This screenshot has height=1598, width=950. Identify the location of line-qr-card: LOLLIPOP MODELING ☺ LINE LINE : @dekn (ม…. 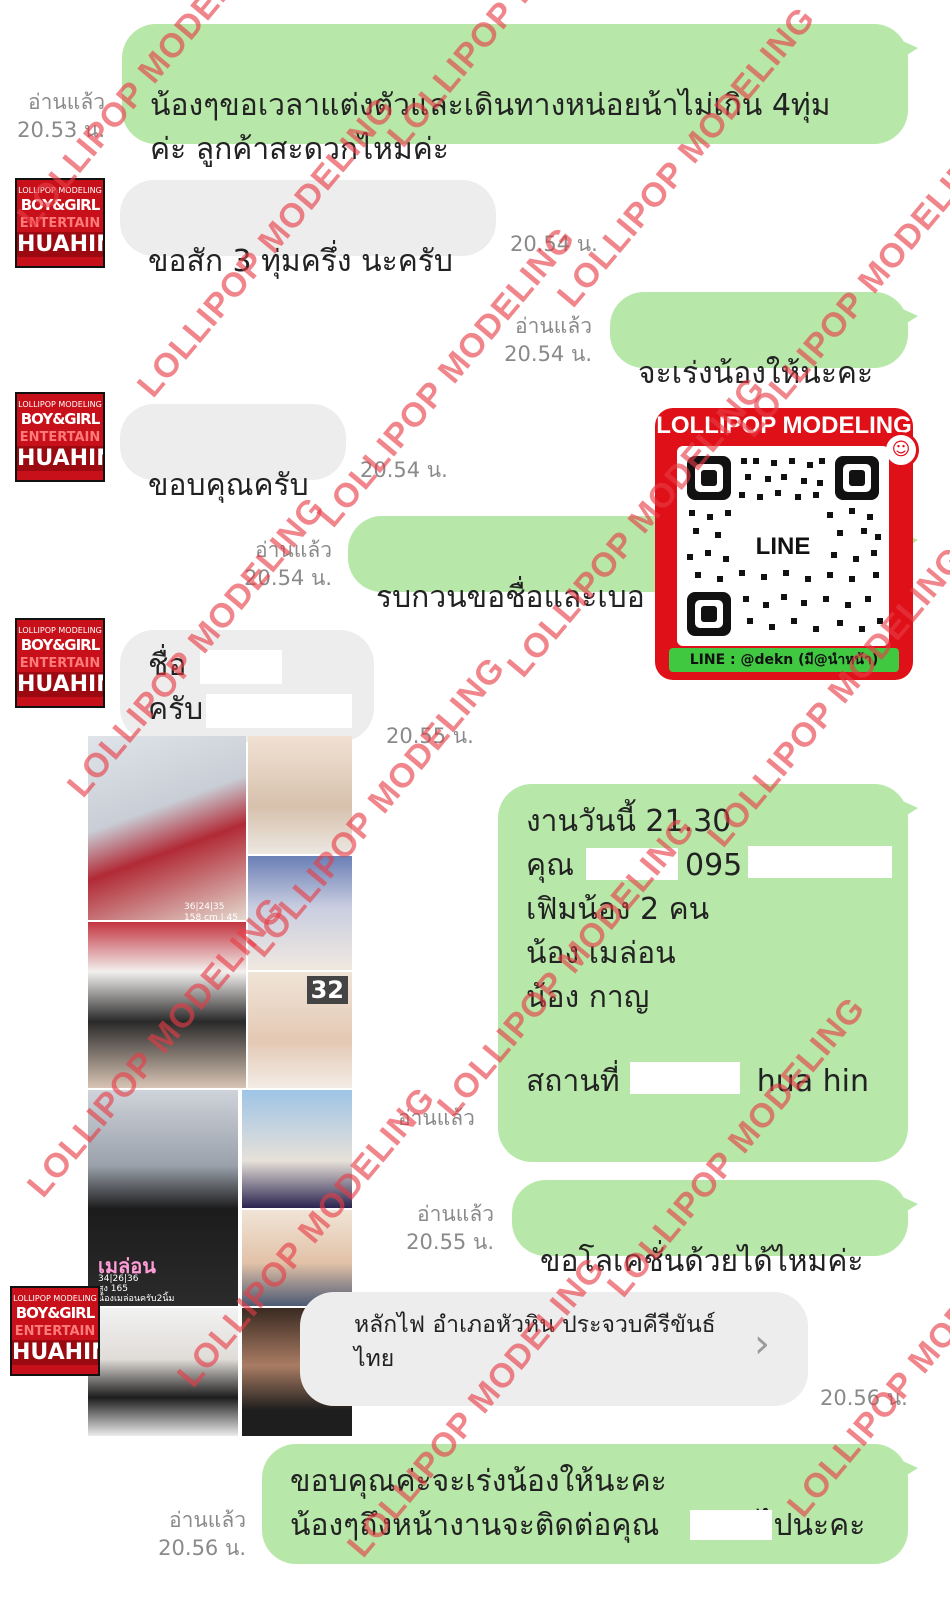
(787, 544).